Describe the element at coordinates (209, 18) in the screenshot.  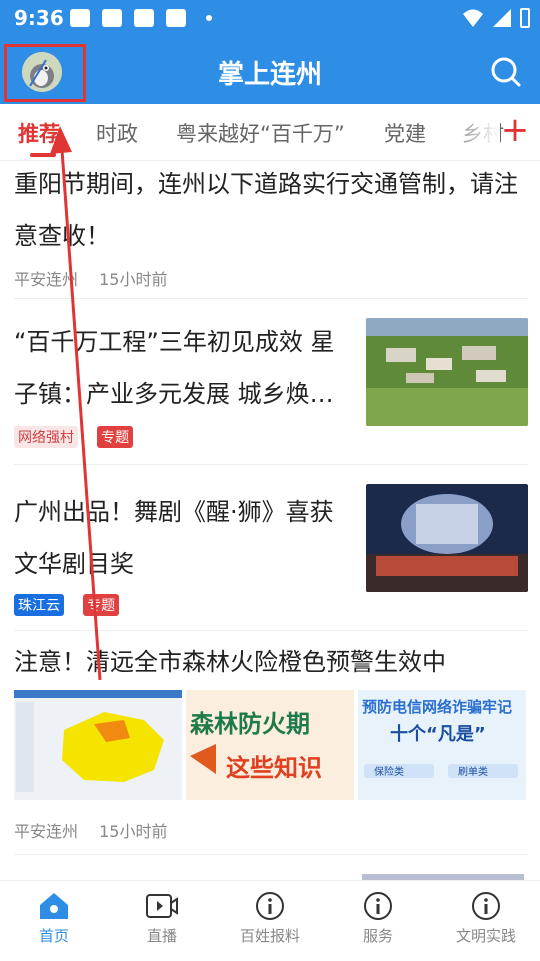
I see `more-notifications-icon` at that location.